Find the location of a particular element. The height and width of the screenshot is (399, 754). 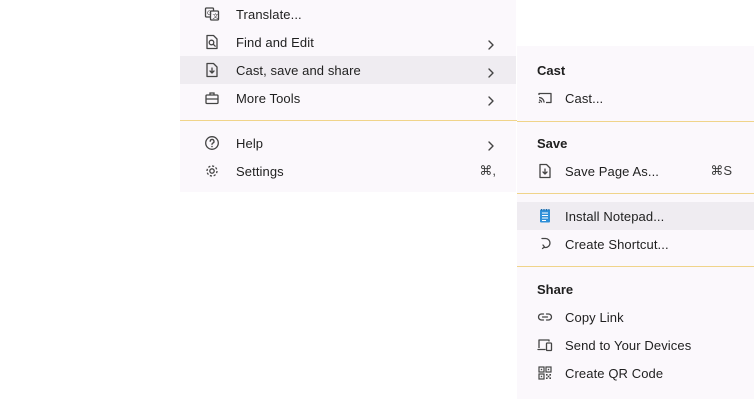

menu-item-send-to-devices: Send to Your Devices is located at coordinates (635, 345).